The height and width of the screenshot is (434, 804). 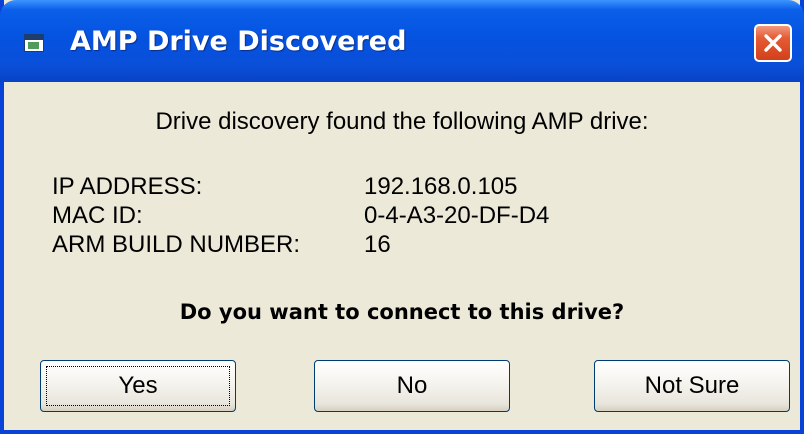 I want to click on yes-button-label: Yes, so click(x=138, y=386).